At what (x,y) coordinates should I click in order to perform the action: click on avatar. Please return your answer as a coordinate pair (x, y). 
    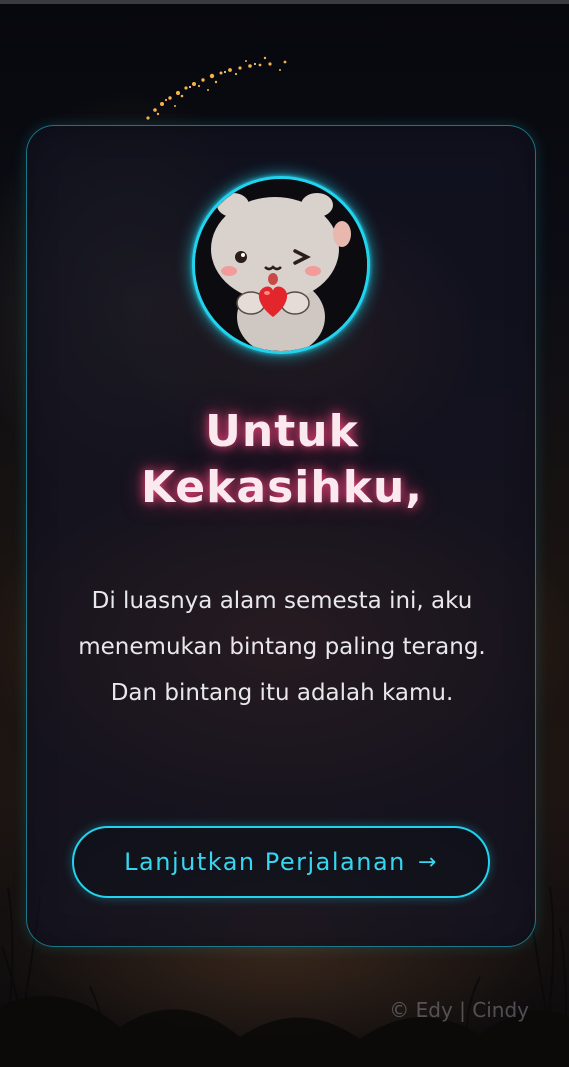
    Looking at the image, I should click on (281, 265).